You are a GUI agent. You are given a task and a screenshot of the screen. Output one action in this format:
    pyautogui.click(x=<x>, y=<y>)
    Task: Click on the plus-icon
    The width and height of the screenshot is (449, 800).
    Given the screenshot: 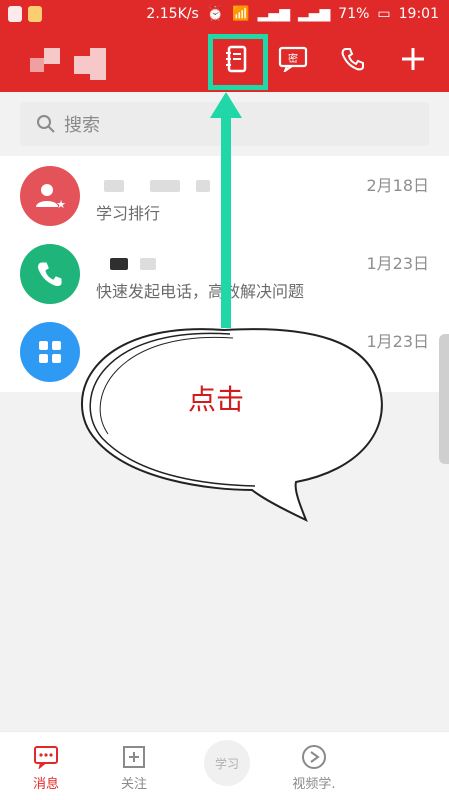 What is the action you would take?
    pyautogui.click(x=413, y=59)
    